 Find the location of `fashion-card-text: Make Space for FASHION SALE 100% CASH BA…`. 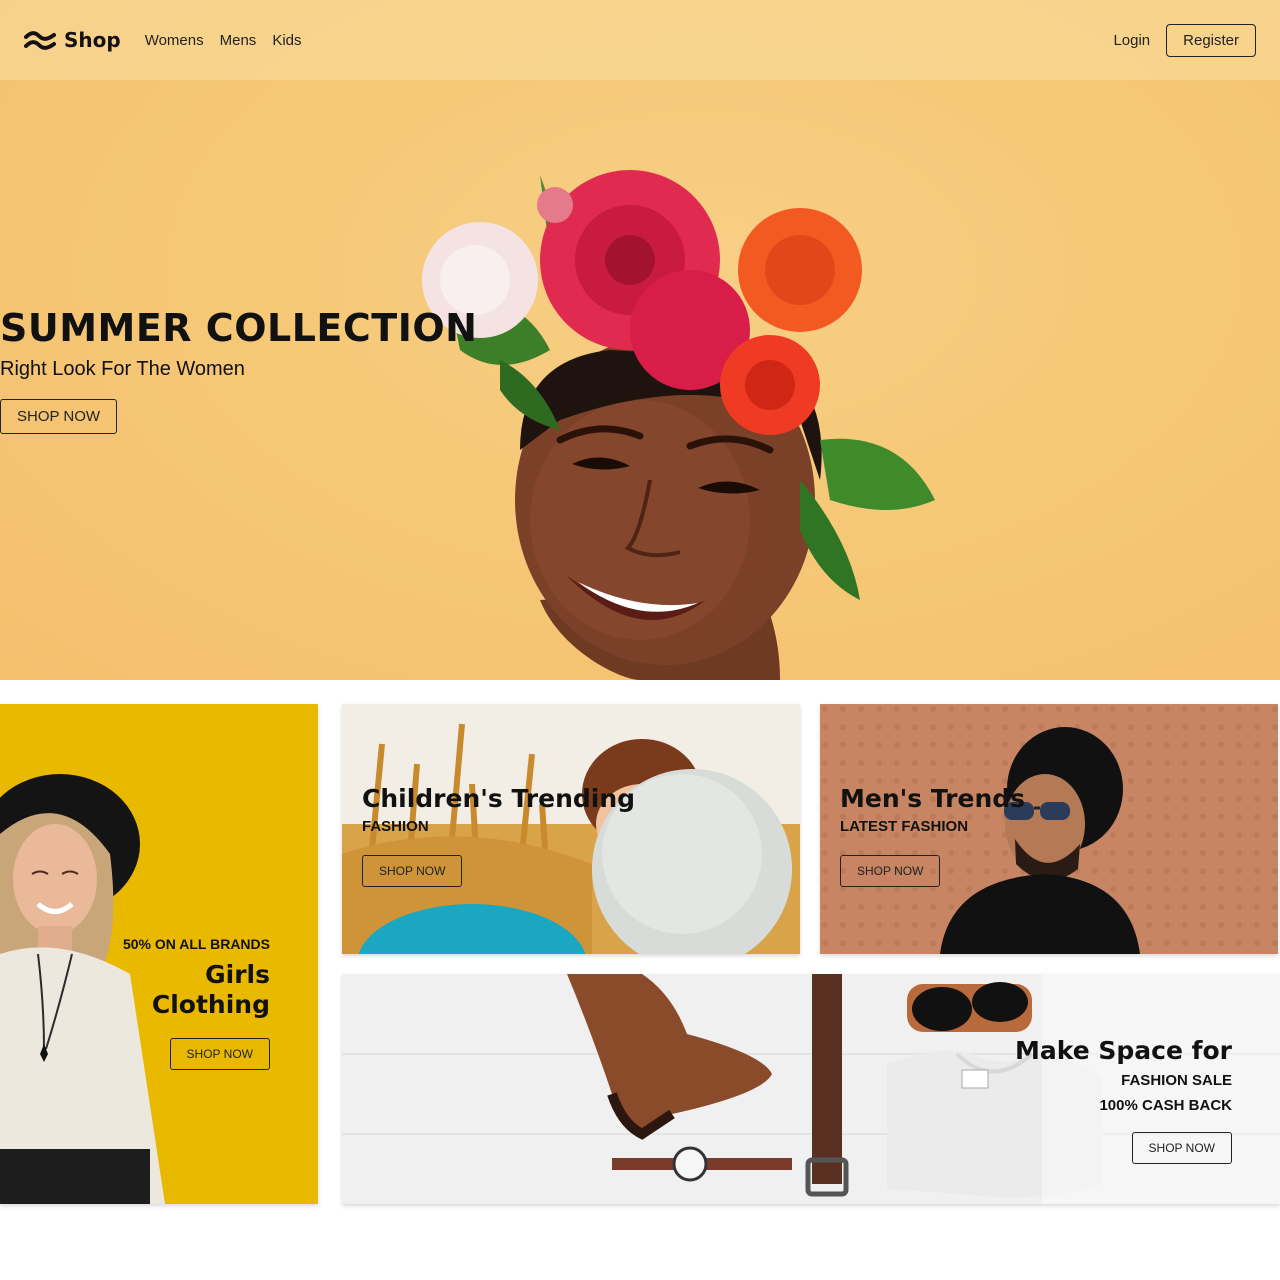

fashion-card-text: Make Space for FASHION SALE 100% CASH BA… is located at coordinates (1123, 1100).